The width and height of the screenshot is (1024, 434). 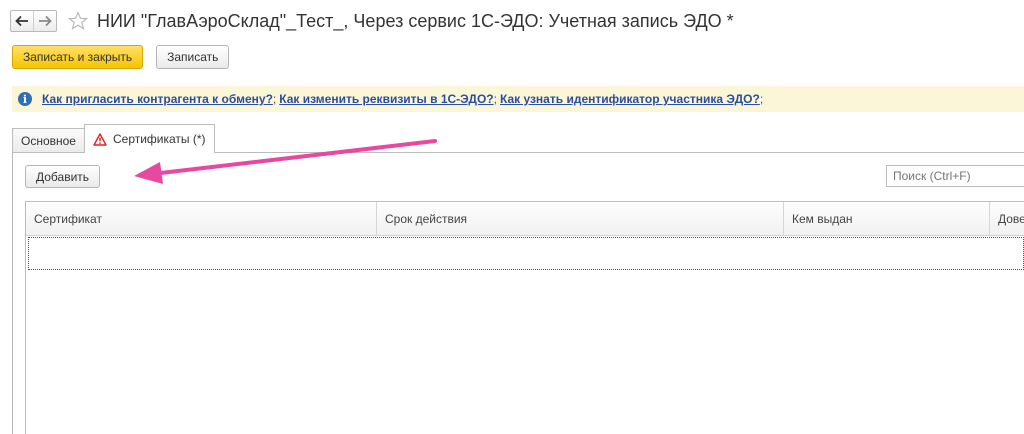 I want to click on tab-certificates-label: Сертификаты (*), so click(x=159, y=139).